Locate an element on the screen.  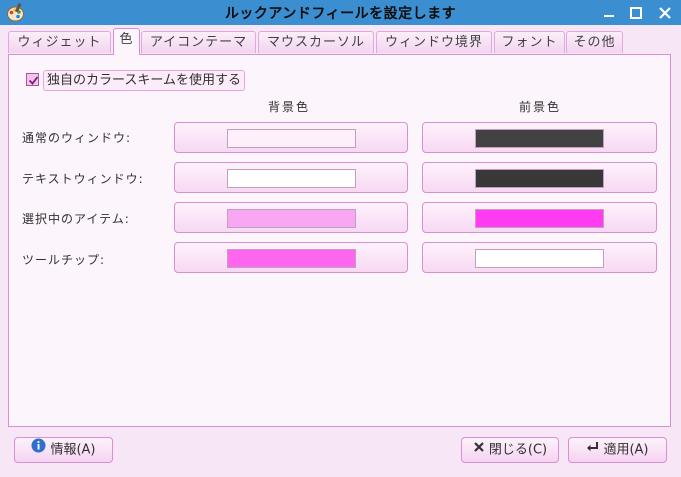
background-column-header: 背景色 is located at coordinates (289, 107).